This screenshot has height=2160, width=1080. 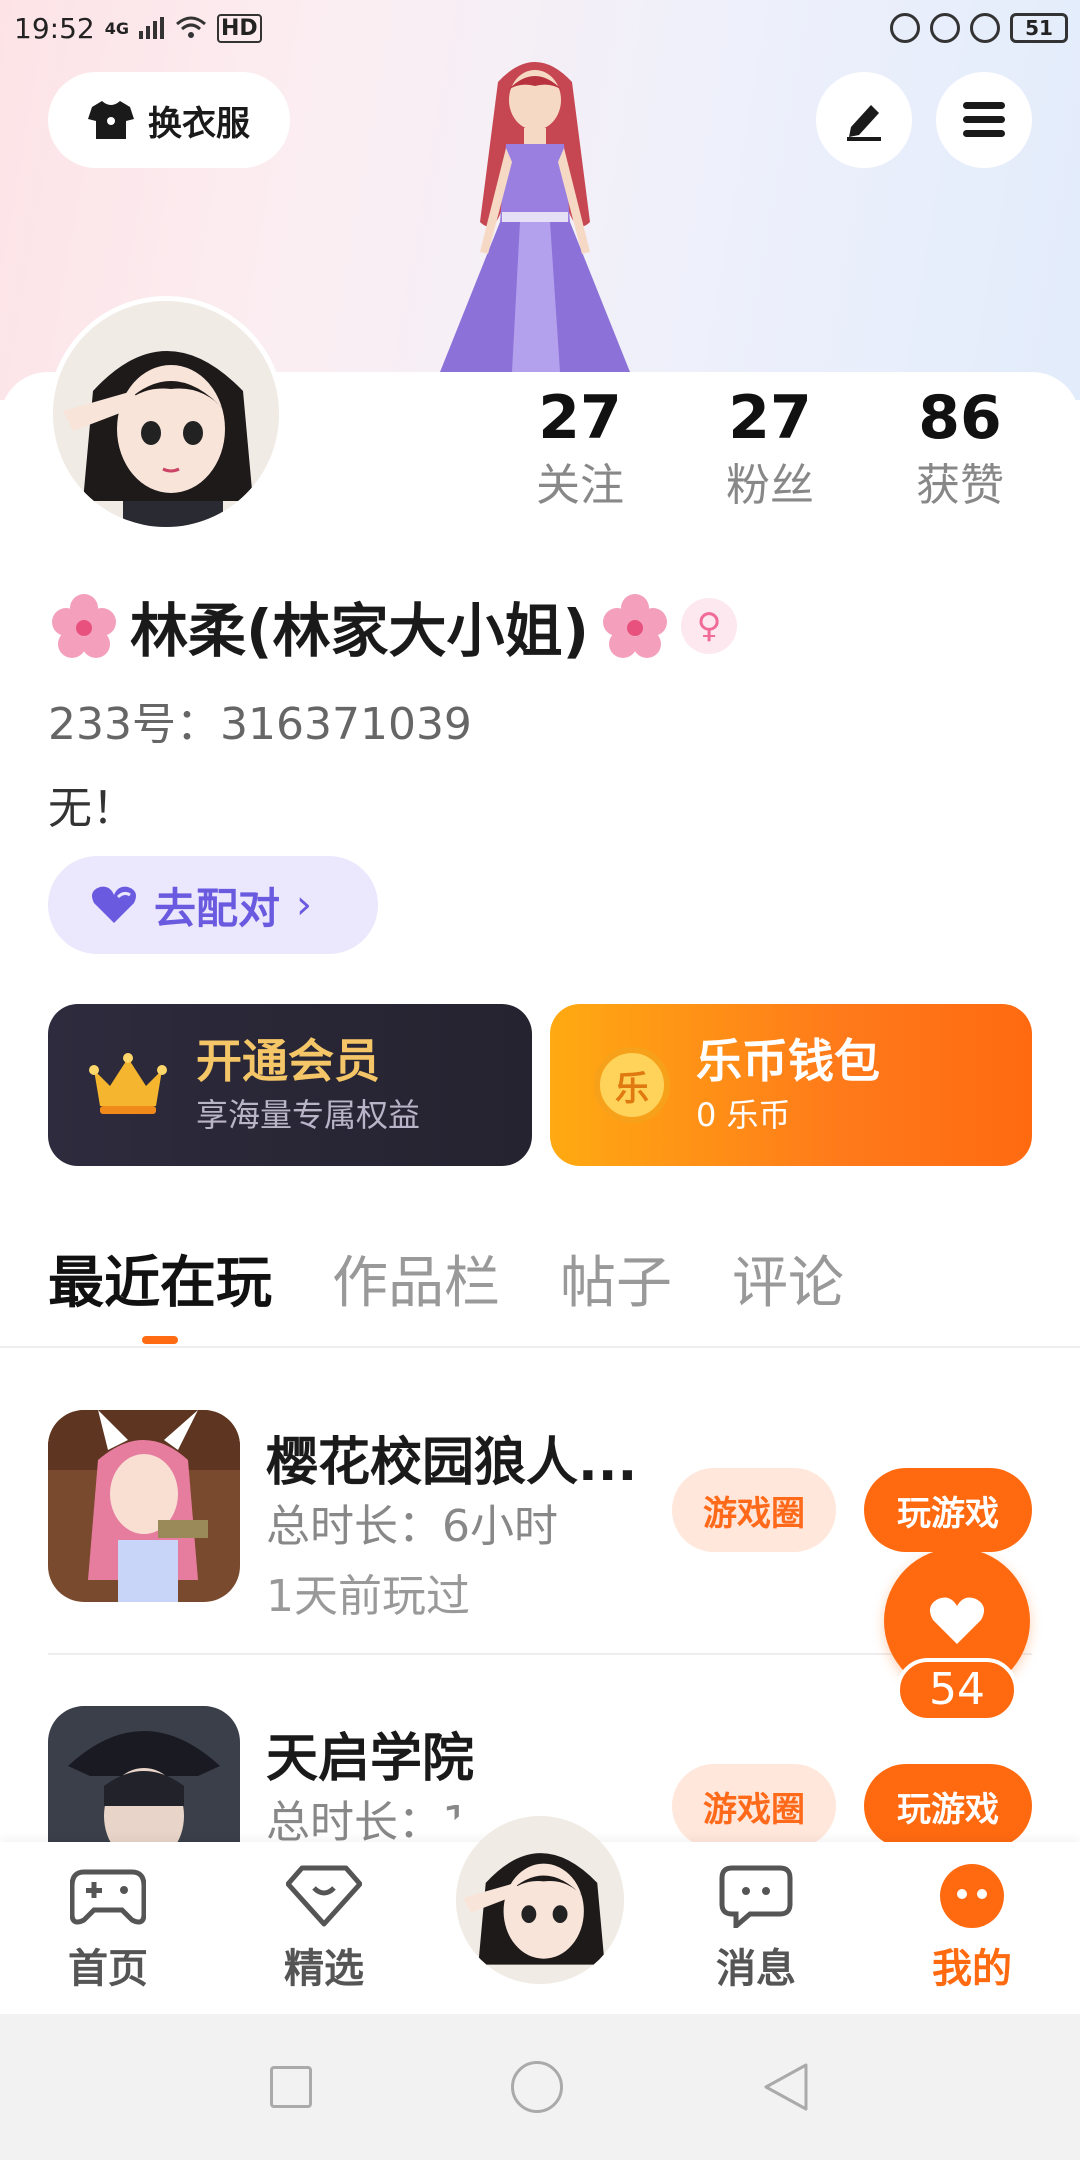 I want to click on hd-indicator: HD, so click(x=239, y=28).